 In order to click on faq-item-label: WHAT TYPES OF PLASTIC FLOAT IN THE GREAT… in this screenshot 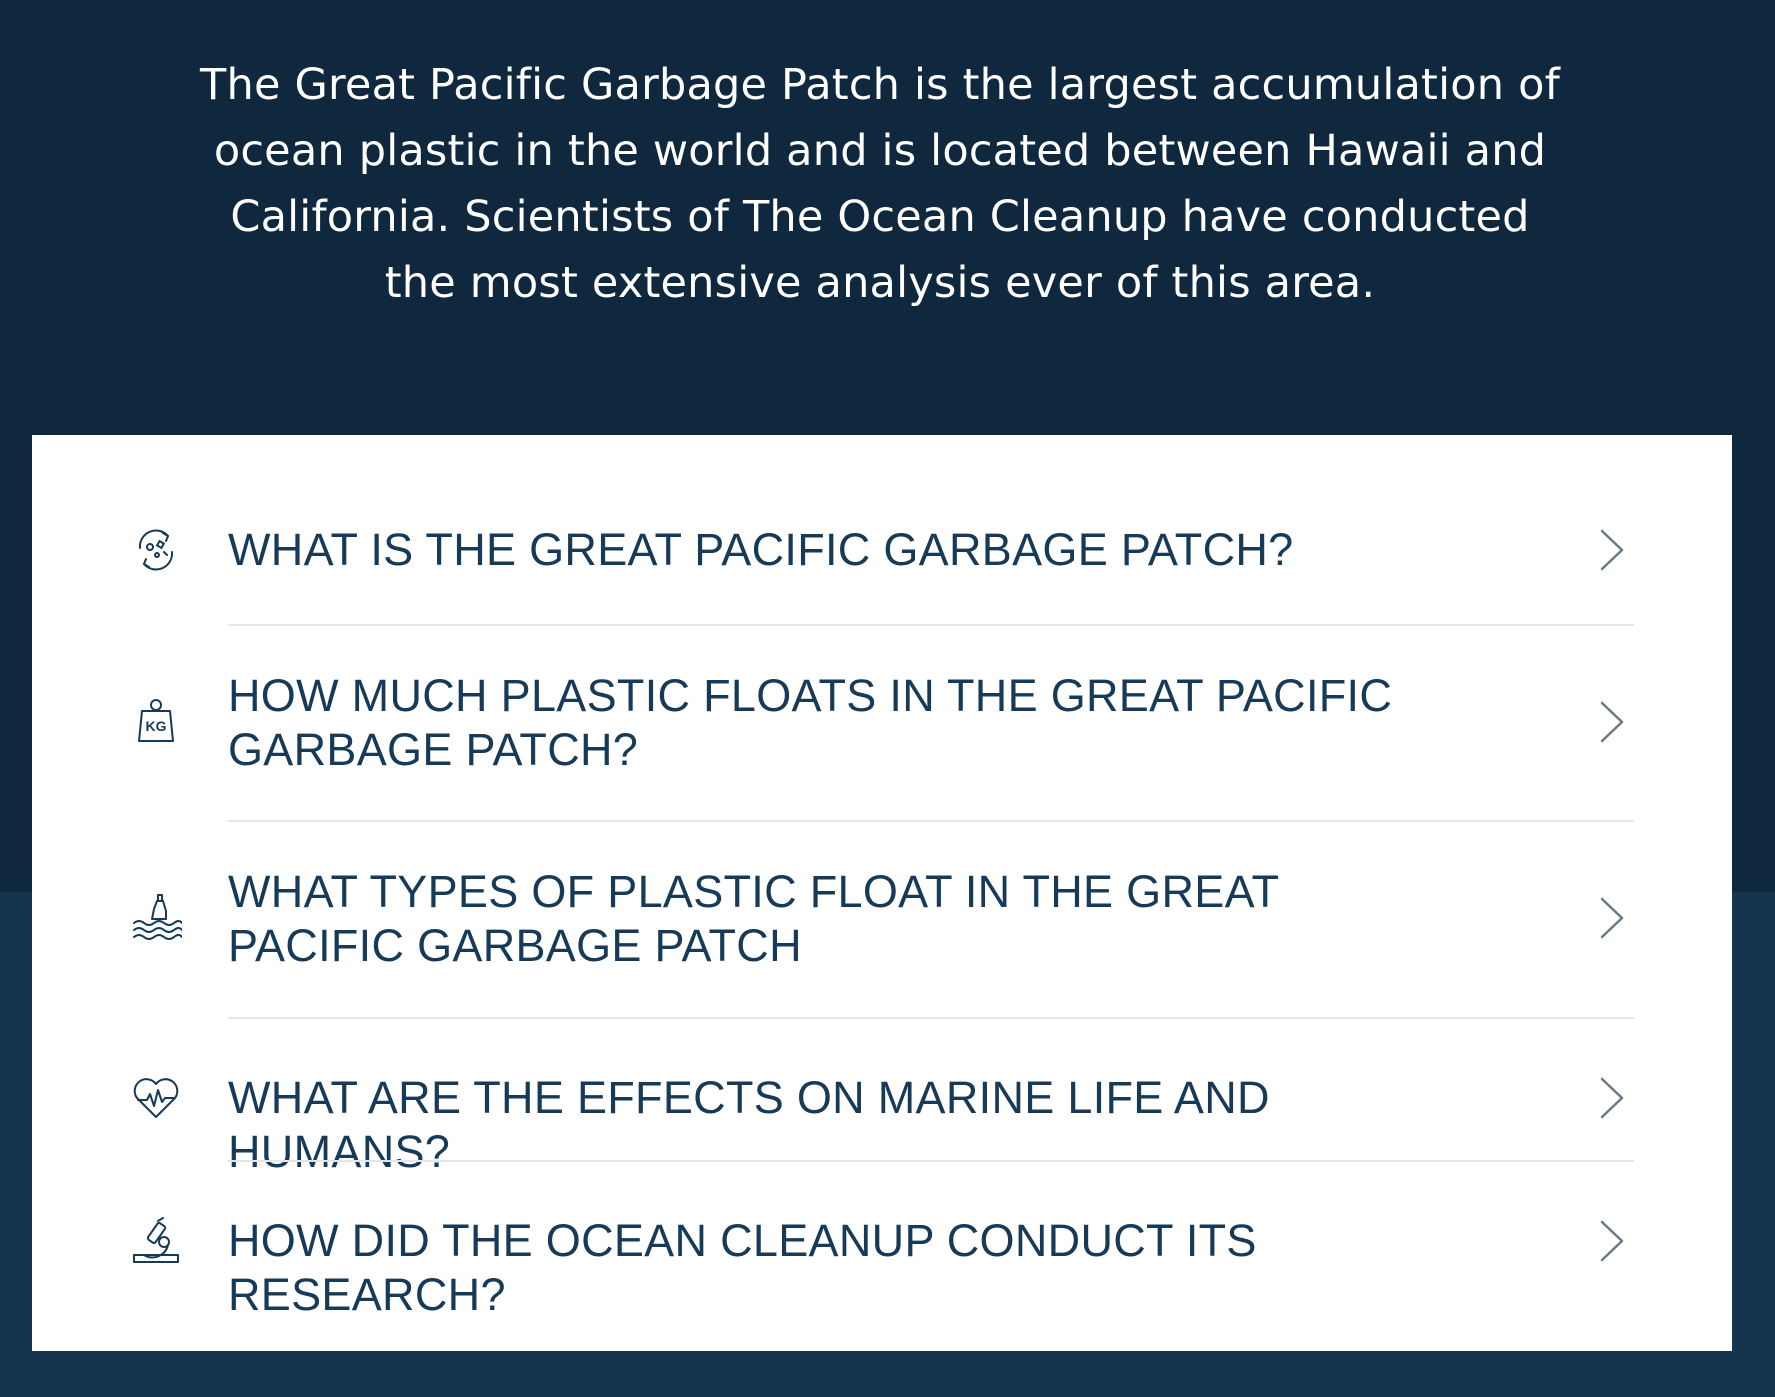, I will do `click(753, 918)`.